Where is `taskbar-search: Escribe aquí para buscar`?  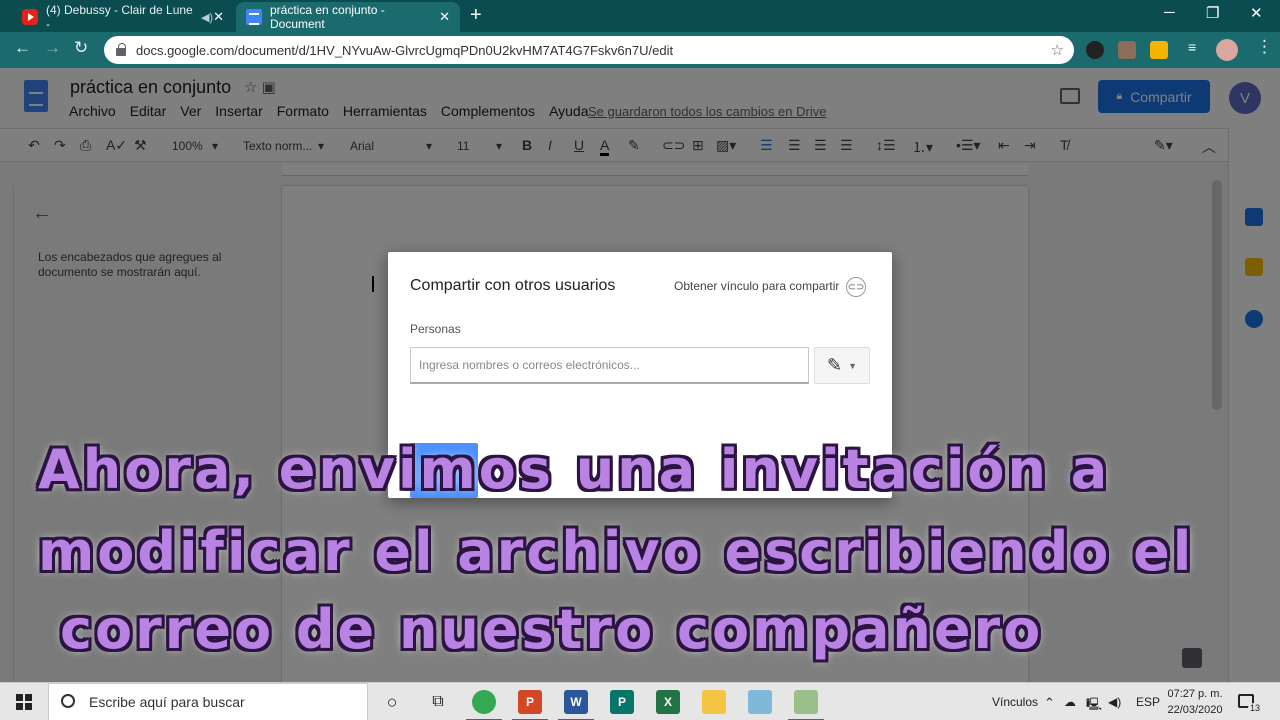 taskbar-search: Escribe aquí para buscar is located at coordinates (208, 701).